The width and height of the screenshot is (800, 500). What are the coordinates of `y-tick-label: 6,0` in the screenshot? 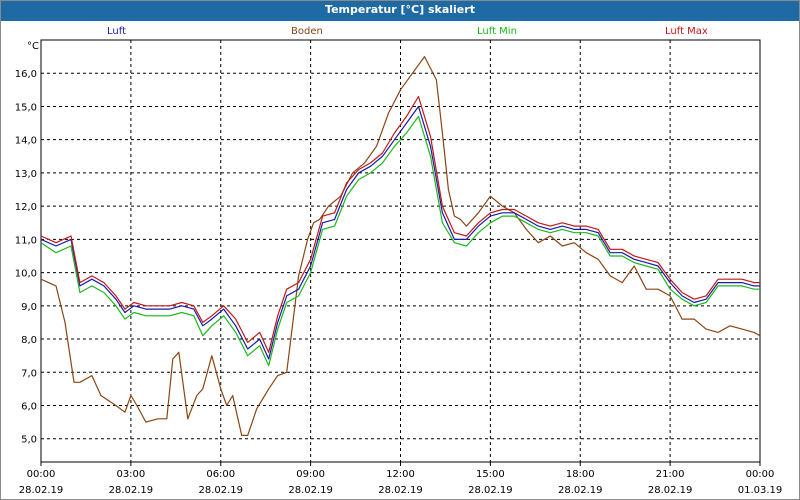 It's located at (29, 407).